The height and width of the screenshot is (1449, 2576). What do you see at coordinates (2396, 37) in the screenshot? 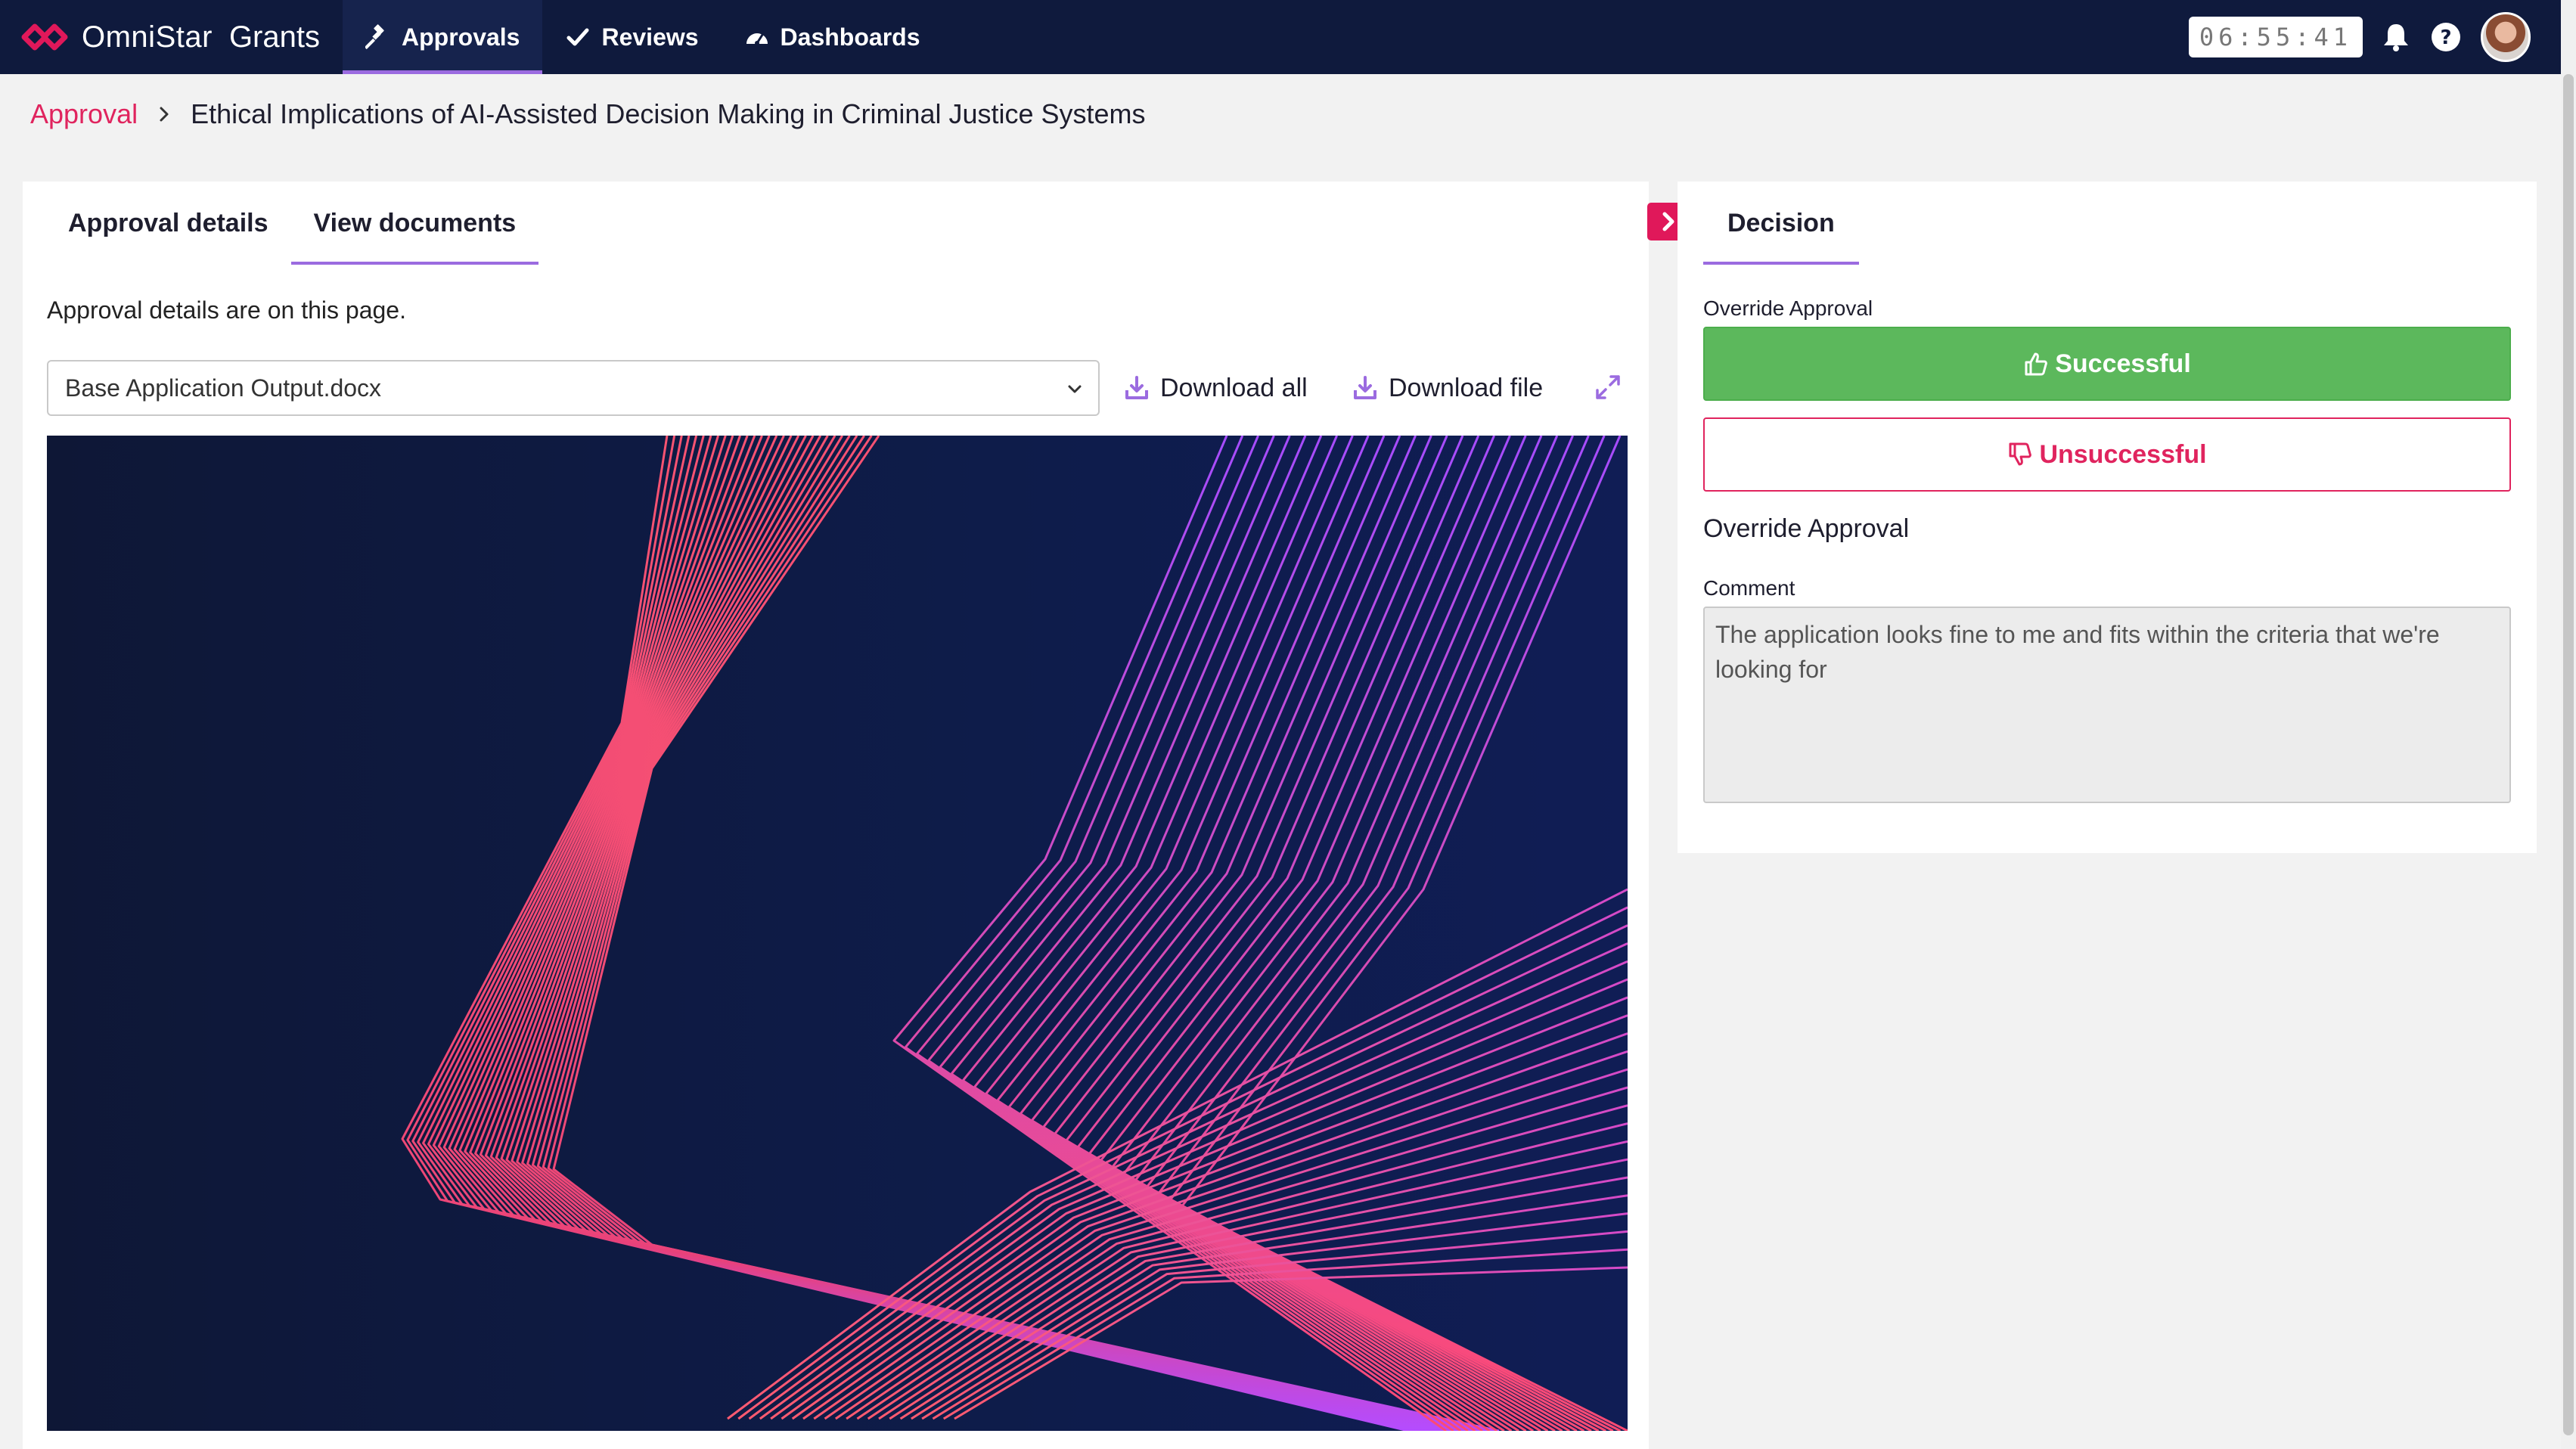
I see `bell-icon` at bounding box center [2396, 37].